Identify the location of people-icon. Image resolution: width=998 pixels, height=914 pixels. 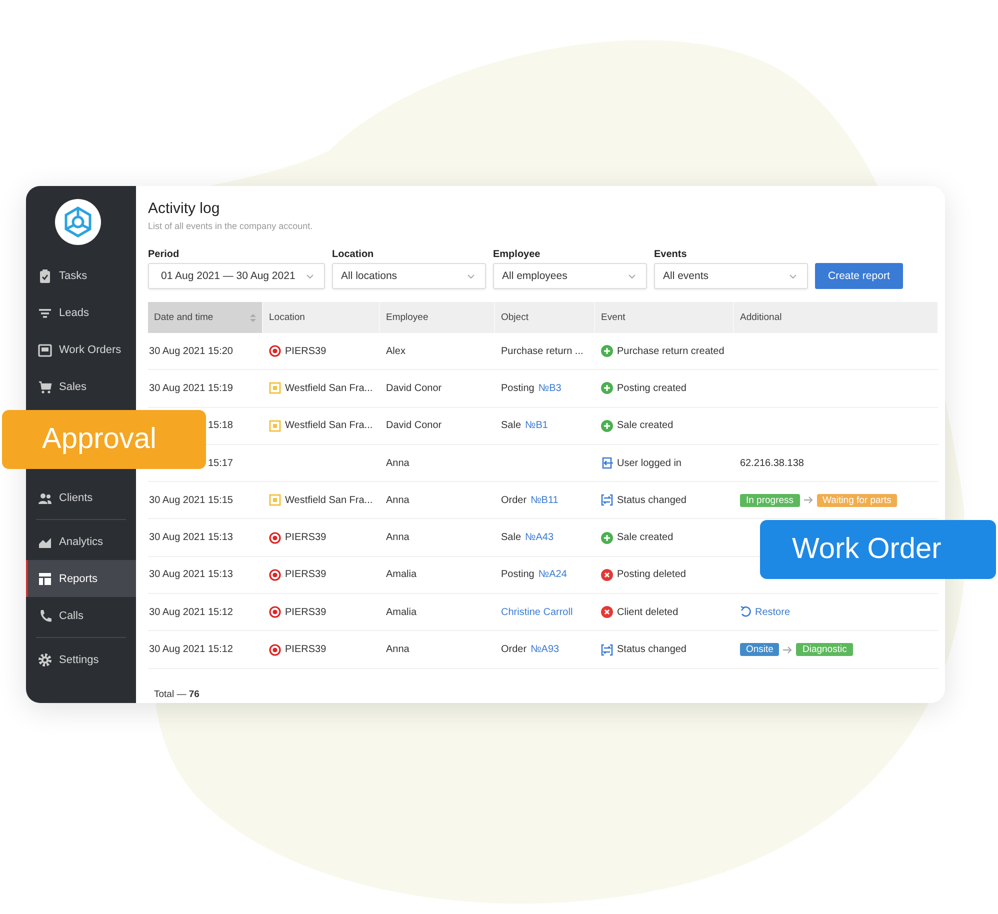
(45, 497).